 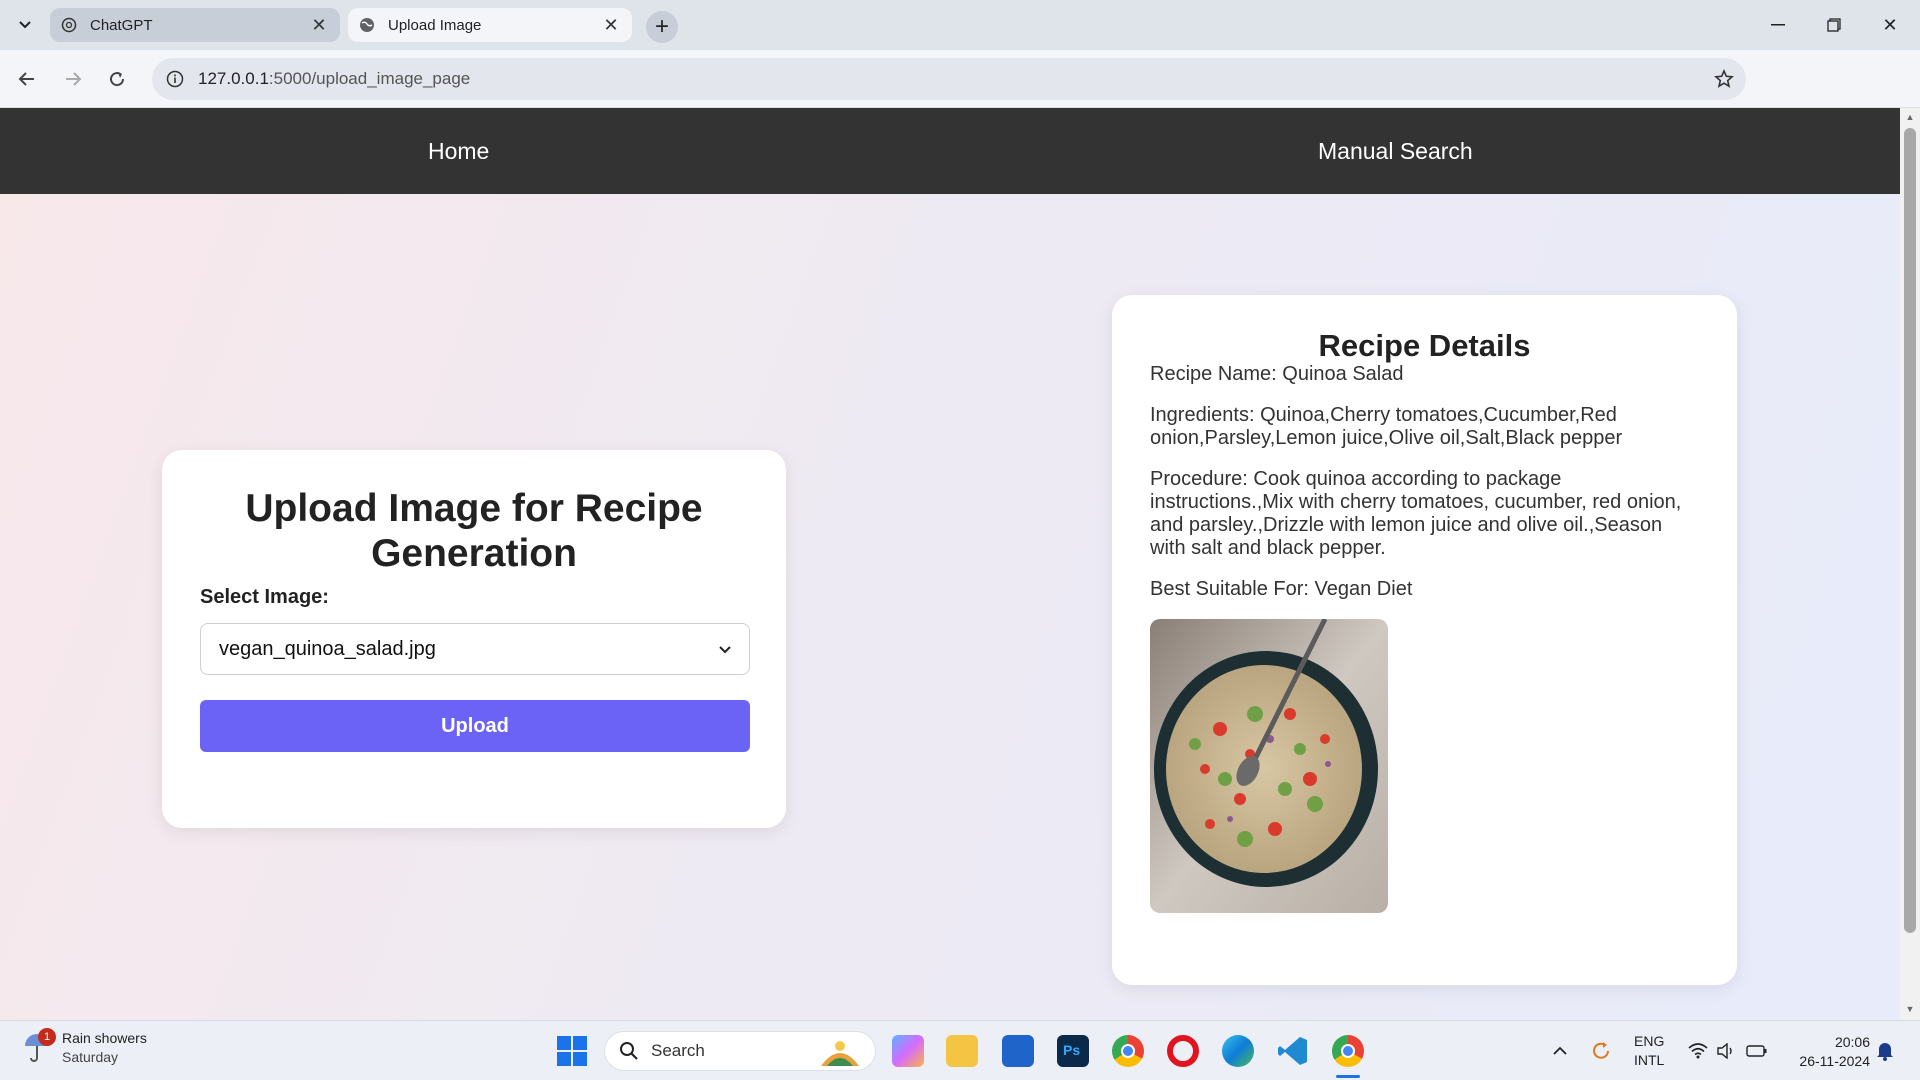 What do you see at coordinates (1128, 1051) in the screenshot?
I see `chrome-icon` at bounding box center [1128, 1051].